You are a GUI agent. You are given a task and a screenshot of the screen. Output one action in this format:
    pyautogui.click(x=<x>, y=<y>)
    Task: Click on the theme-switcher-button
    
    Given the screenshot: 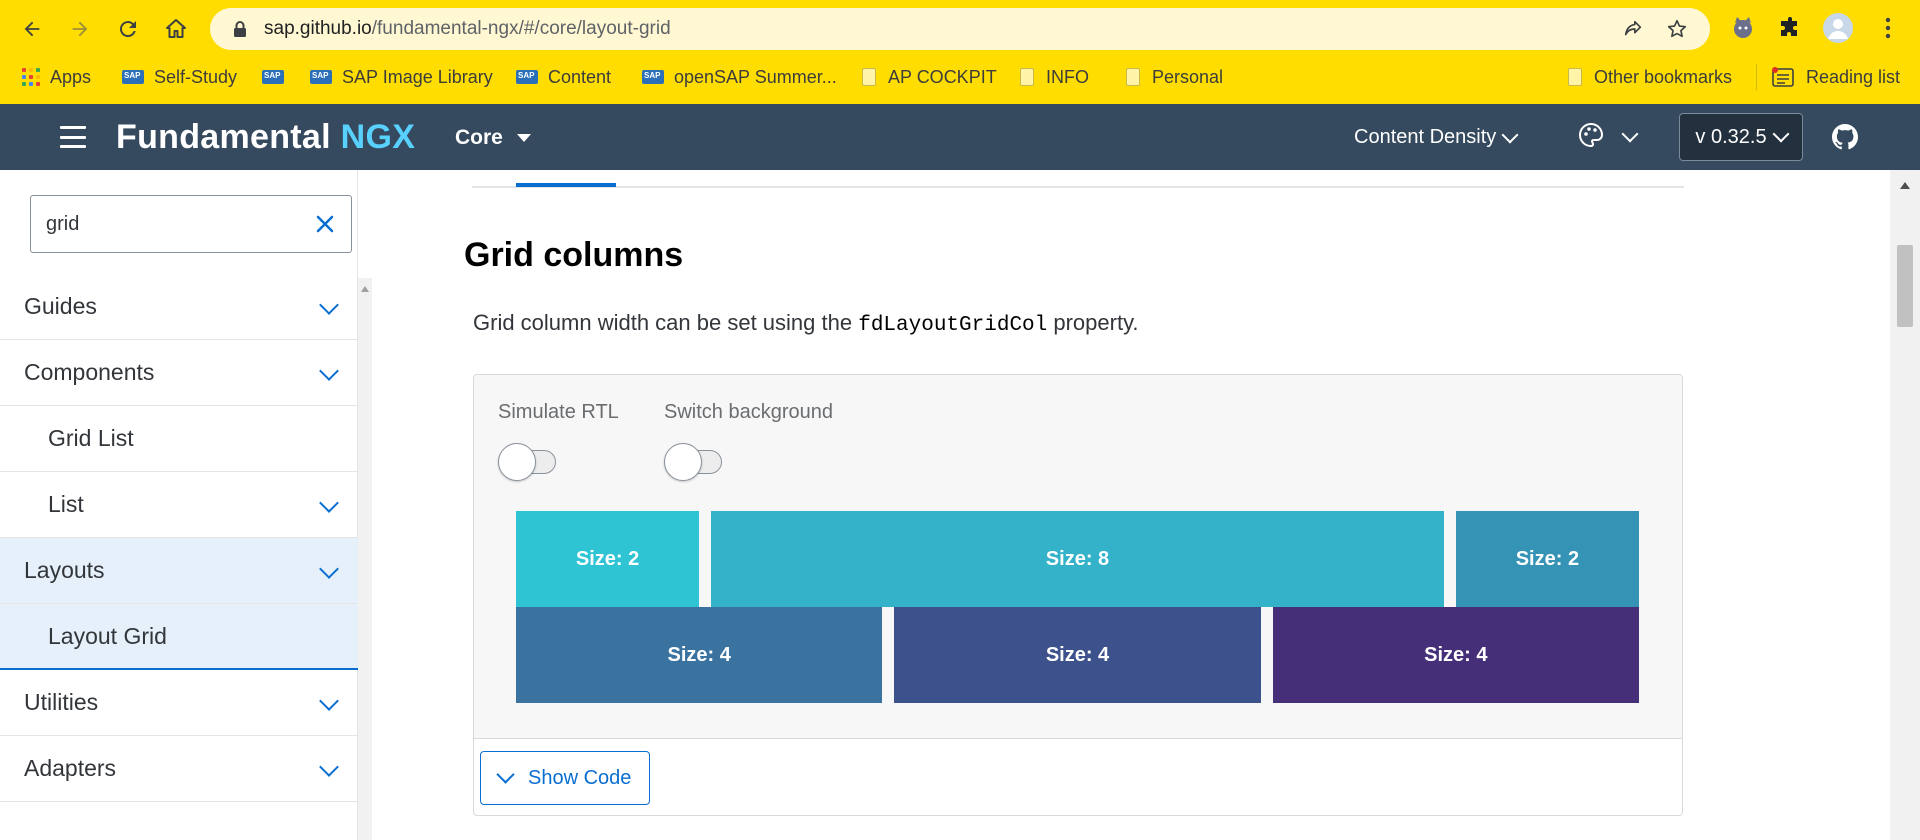 What is the action you would take?
    pyautogui.click(x=1608, y=137)
    